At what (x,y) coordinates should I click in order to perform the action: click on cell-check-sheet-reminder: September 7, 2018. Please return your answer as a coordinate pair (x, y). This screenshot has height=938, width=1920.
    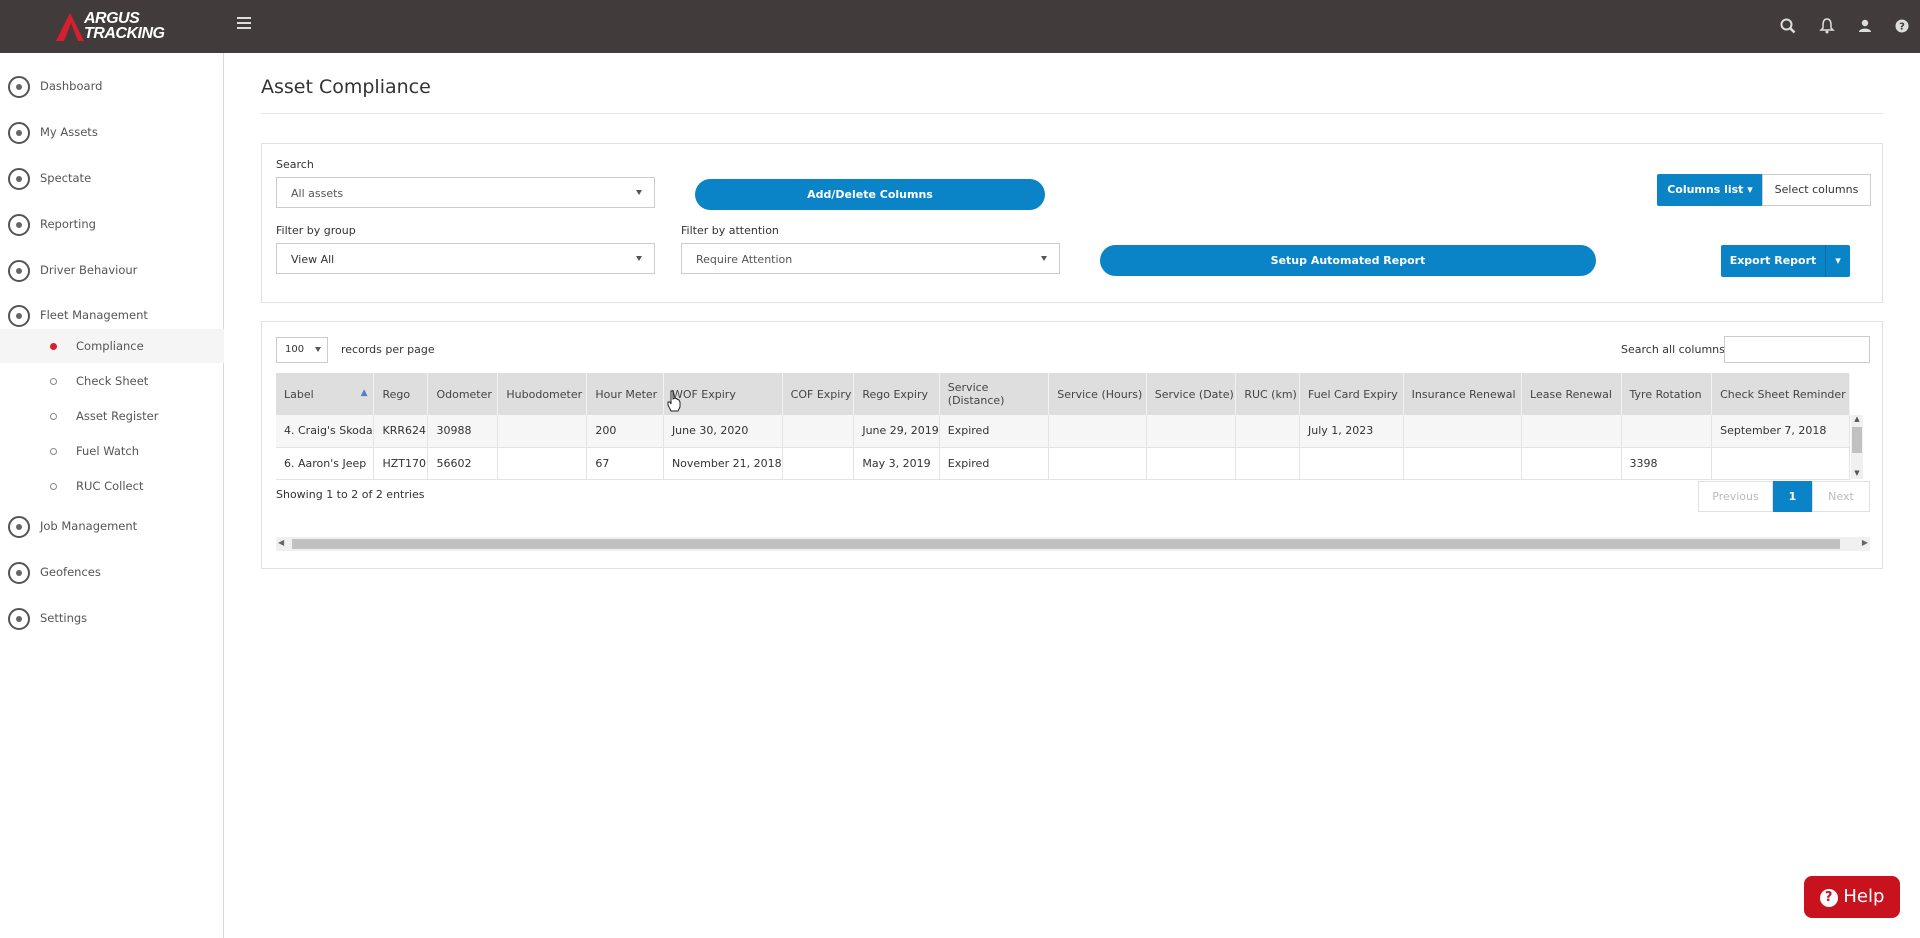
    Looking at the image, I should click on (1780, 431).